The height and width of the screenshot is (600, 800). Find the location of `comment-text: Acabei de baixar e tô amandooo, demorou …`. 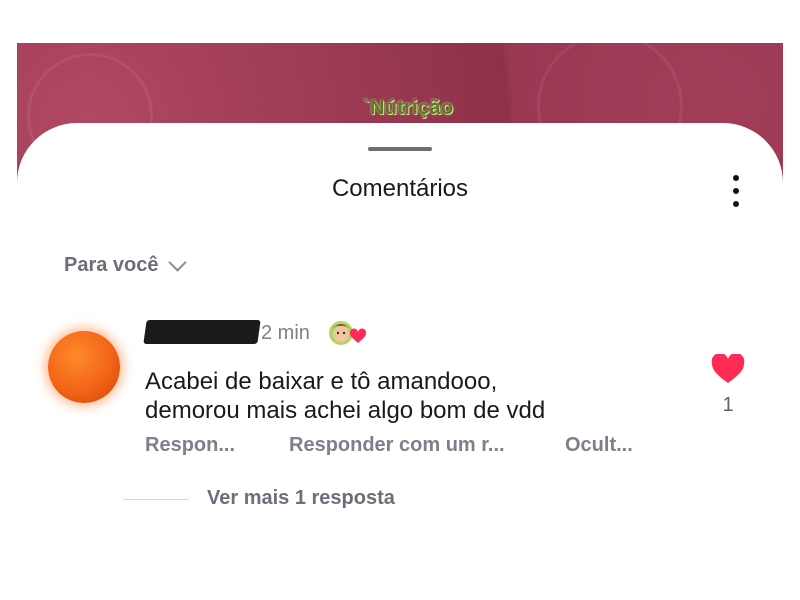

comment-text: Acabei de baixar e tô amandooo, demorou … is located at coordinates (405, 396).